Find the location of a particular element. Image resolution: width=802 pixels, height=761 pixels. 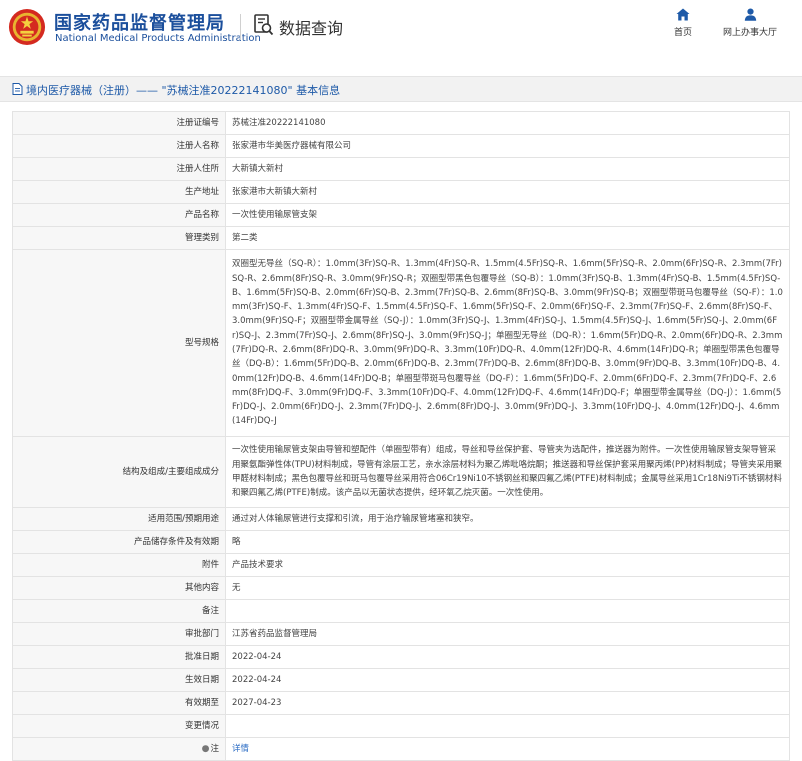

data-query-icon is located at coordinates (264, 25).